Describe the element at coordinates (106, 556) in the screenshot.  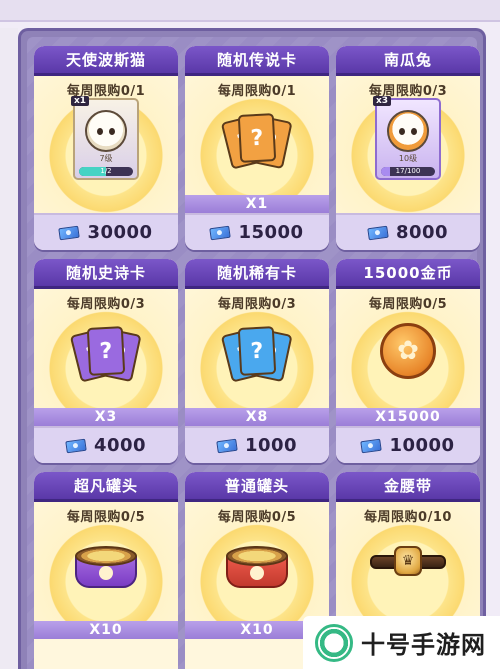
I see `can-rim` at that location.